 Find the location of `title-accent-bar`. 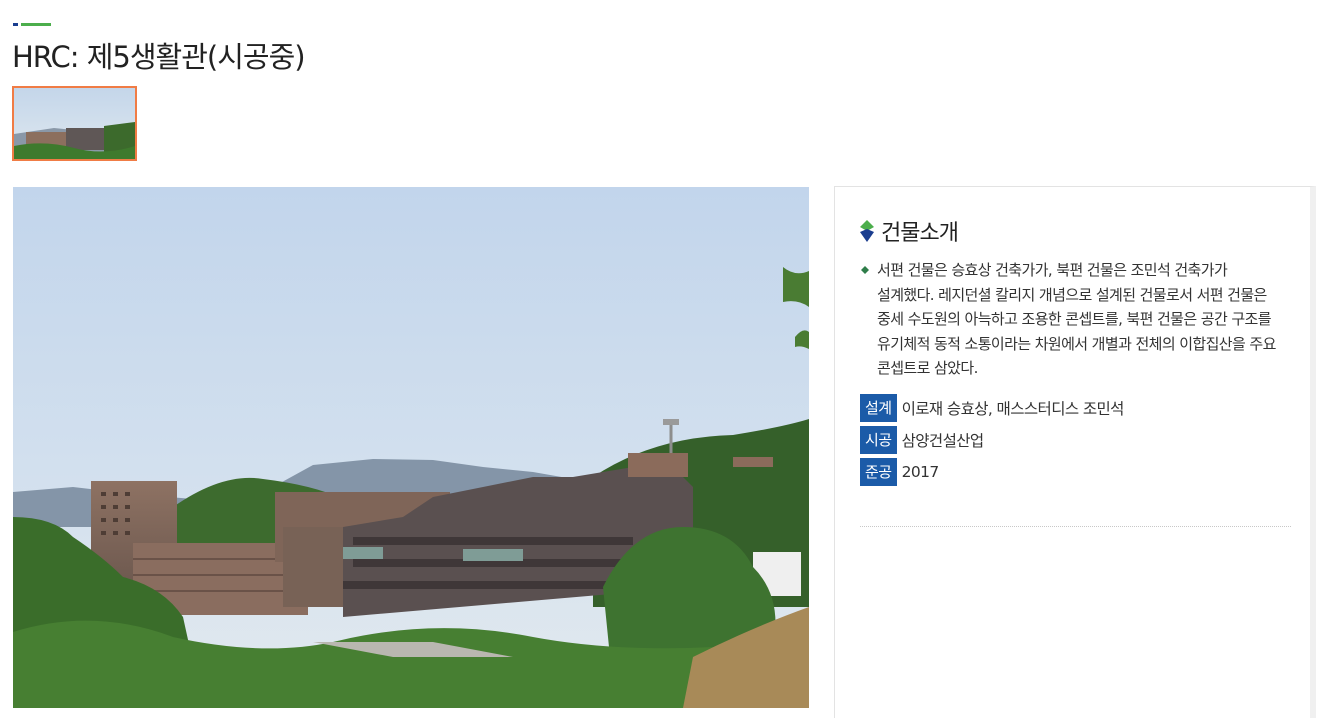

title-accent-bar is located at coordinates (32, 24).